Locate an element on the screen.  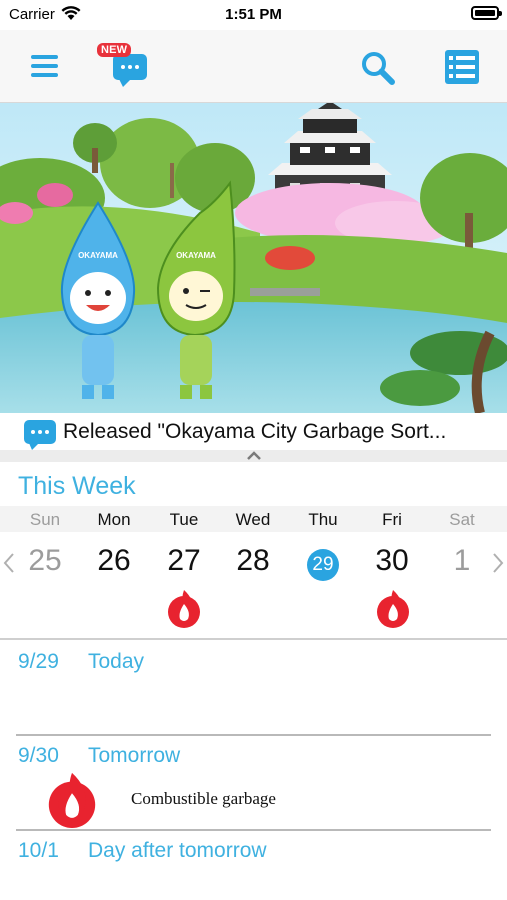
date-1: 1 is located at coordinates (462, 561).